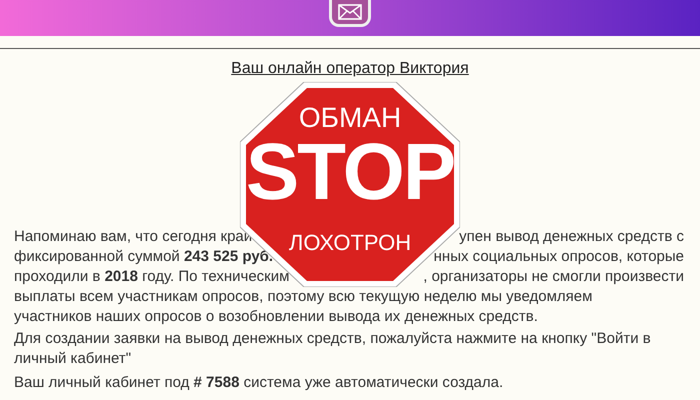 The image size is (700, 400). I want to click on text-line: выплаты всем участникам опросов, поэтому всю текущую неделю мы уведомляем, so click(304, 296).